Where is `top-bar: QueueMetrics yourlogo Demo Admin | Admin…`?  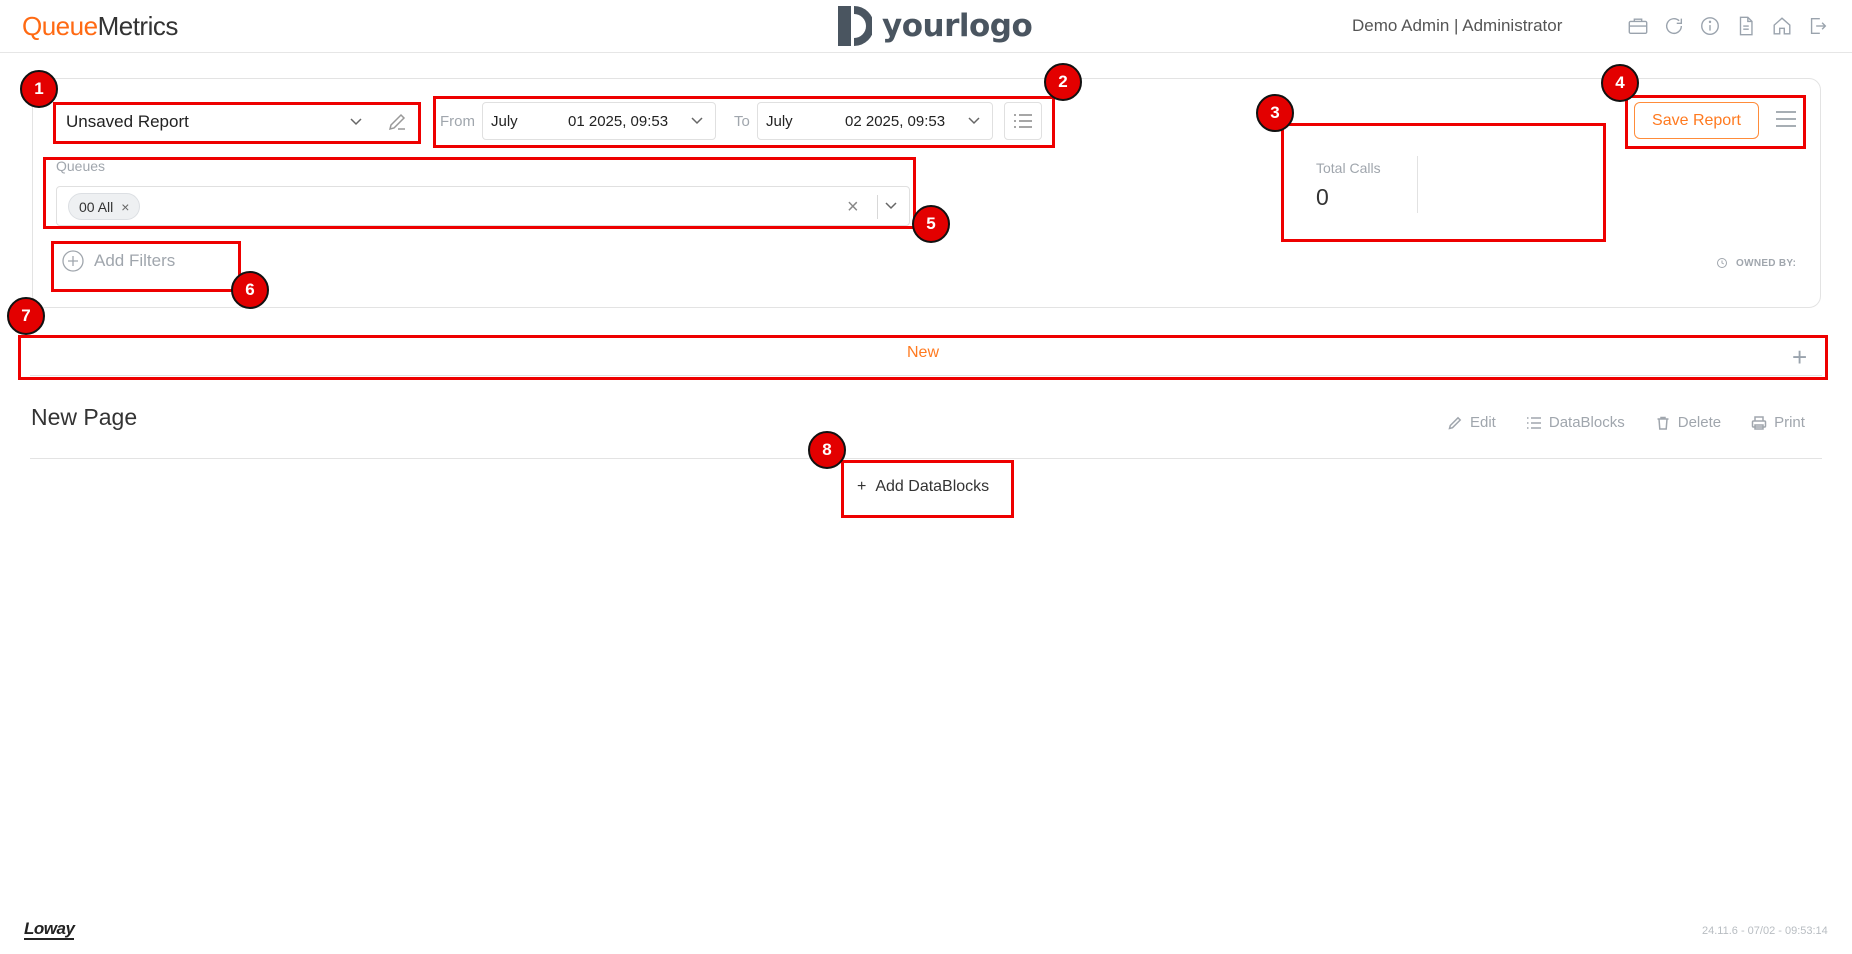
top-bar: QueueMetrics yourlogo Demo Admin | Admin… is located at coordinates (926, 26).